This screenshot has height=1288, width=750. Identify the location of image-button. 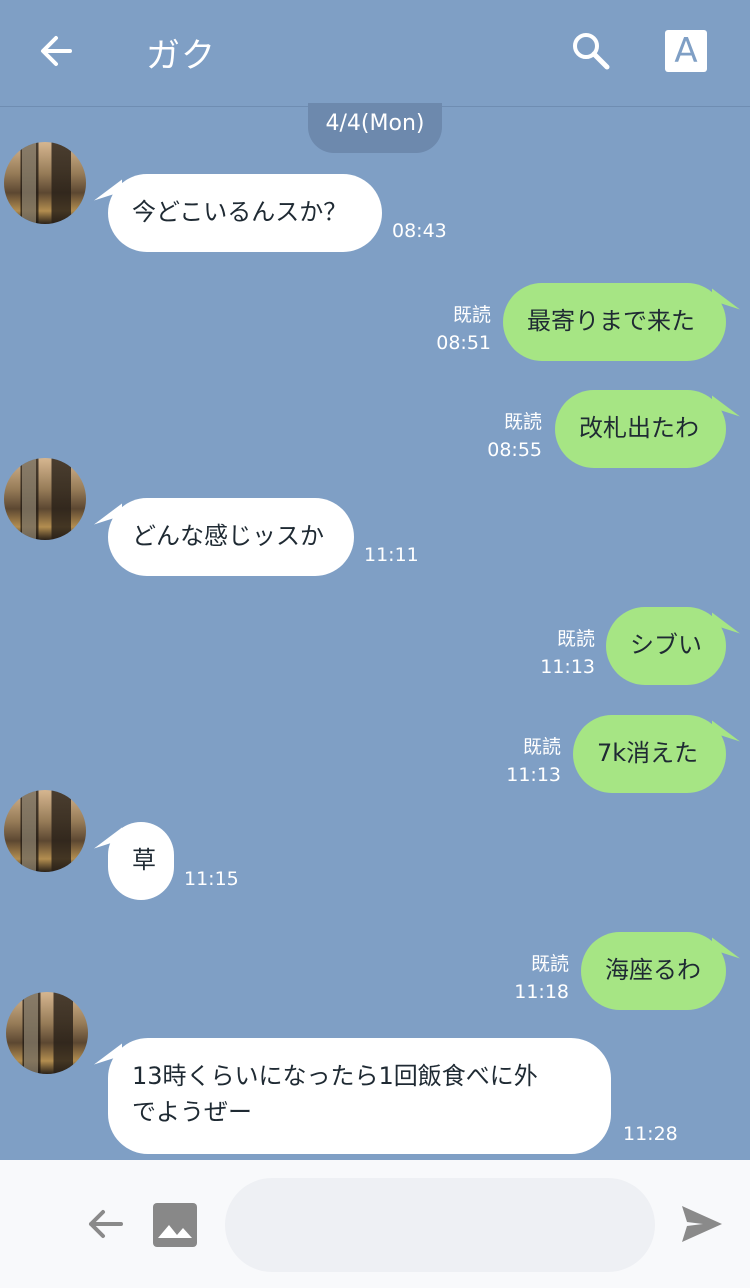
(175, 1225).